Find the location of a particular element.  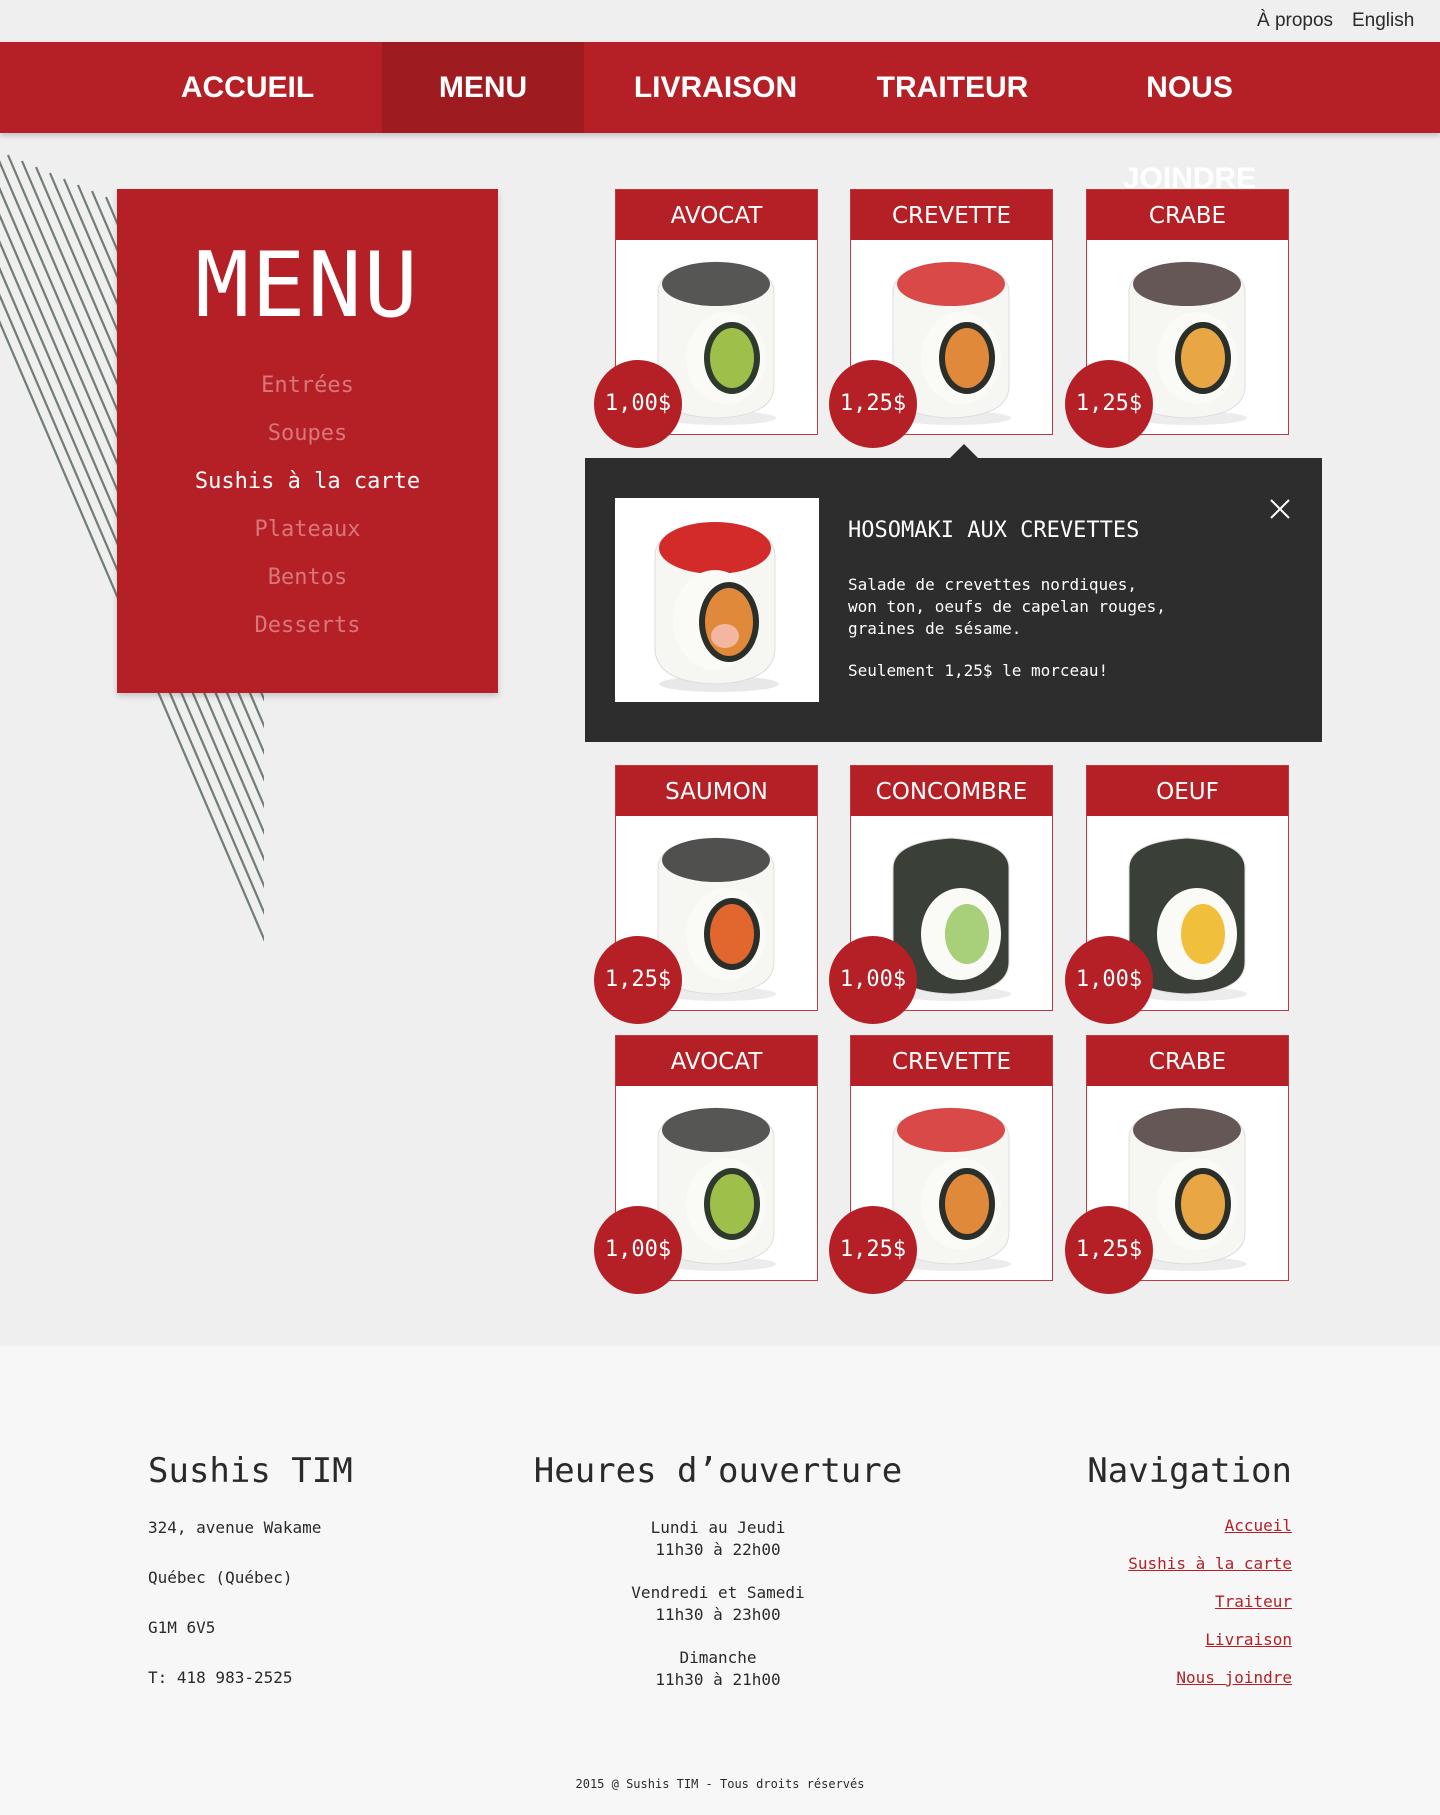

popup-title: HOSOMAKI AUX CREVETTES is located at coordinates (994, 530).